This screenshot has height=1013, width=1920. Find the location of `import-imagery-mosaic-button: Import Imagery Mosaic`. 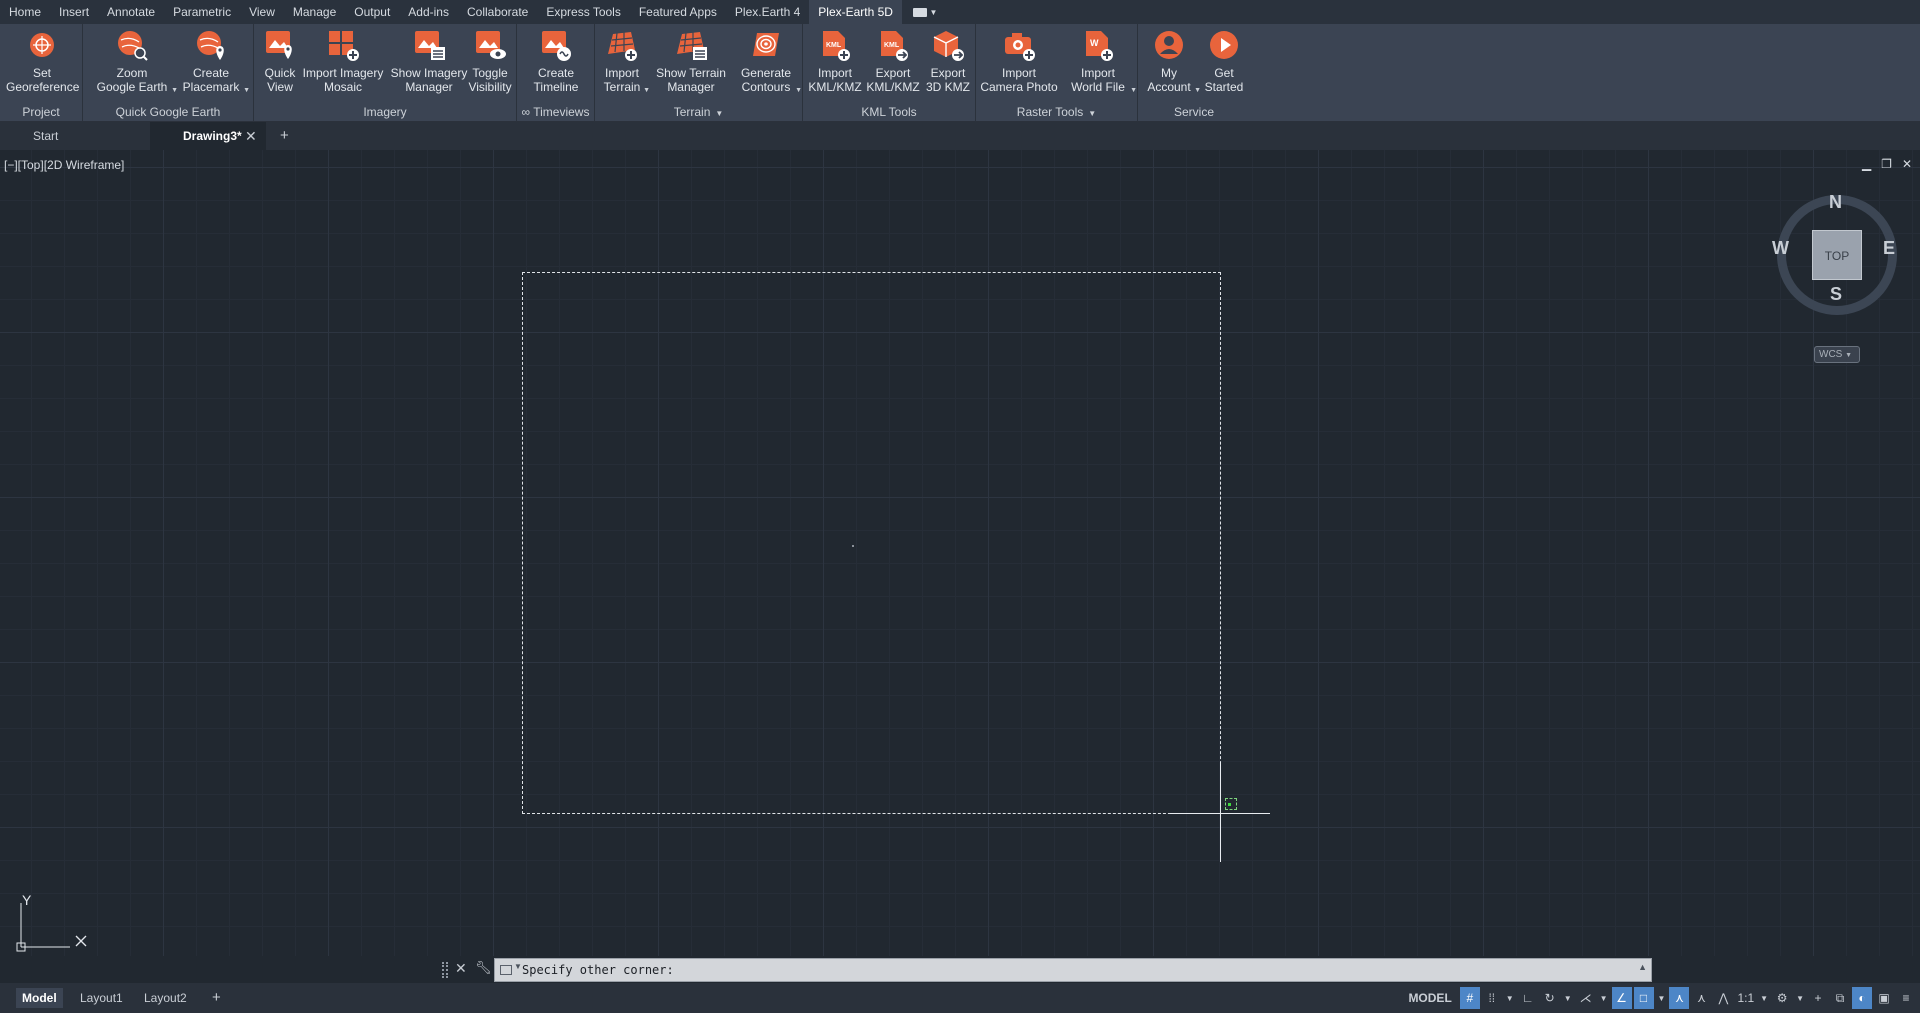

import-imagery-mosaic-button: Import Imagery Mosaic is located at coordinates (343, 61).